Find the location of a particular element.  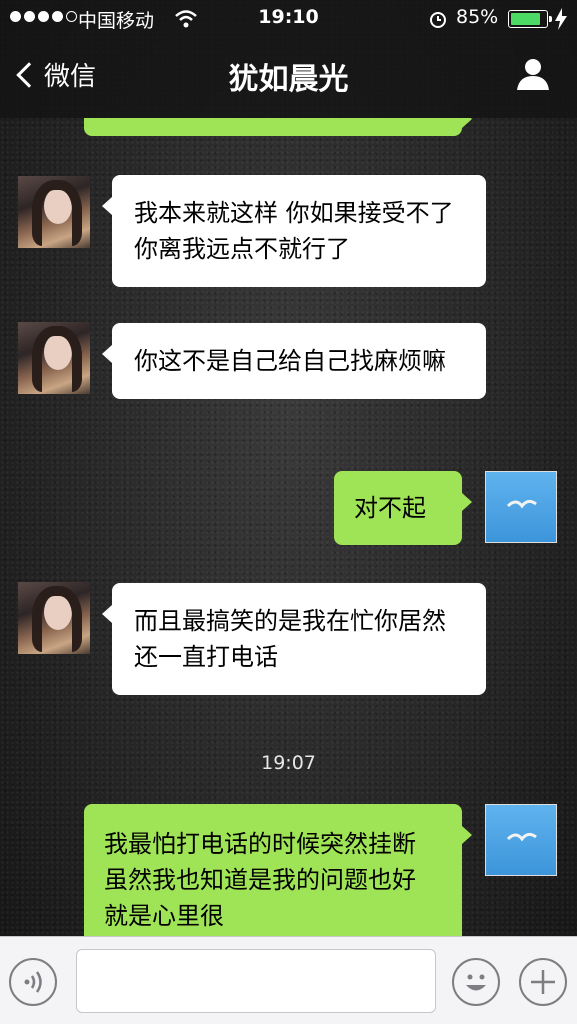

top-bar: 中国移动 19:10 85% 微信 犹如晨光 is located at coordinates (288, 59).